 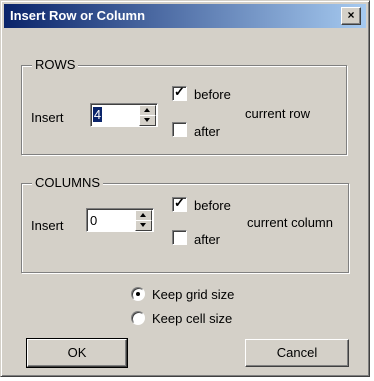 I want to click on rows-count-down-button, so click(x=147, y=120).